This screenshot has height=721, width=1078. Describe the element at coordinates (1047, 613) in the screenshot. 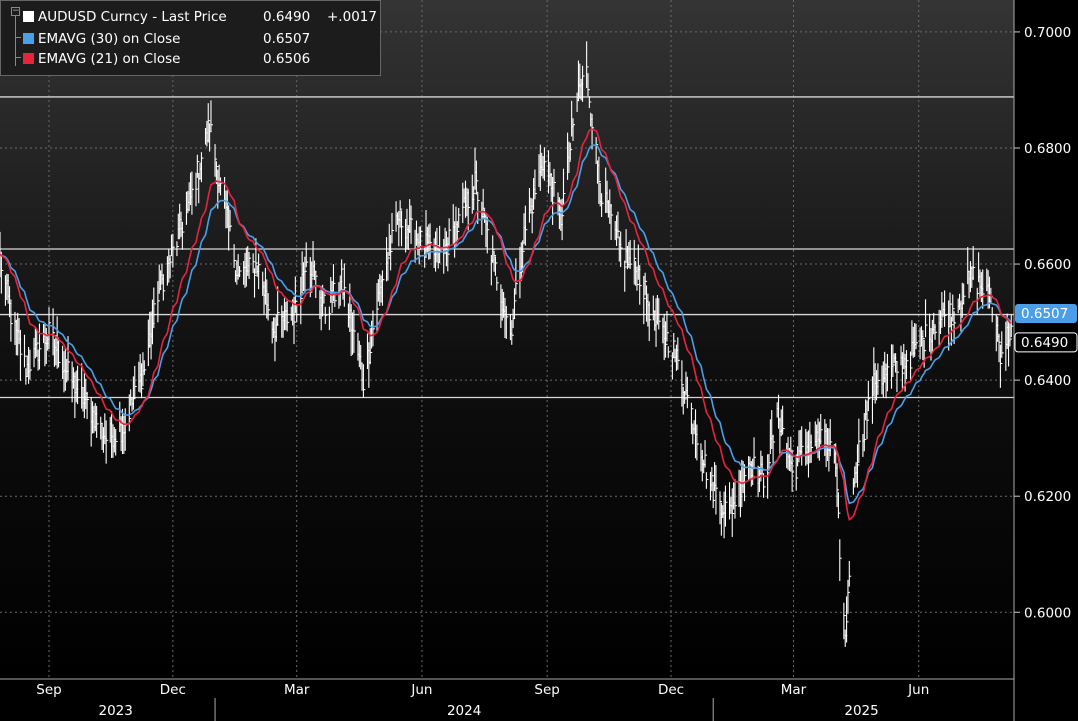

I see `y-tick-label: 0.6000` at that location.